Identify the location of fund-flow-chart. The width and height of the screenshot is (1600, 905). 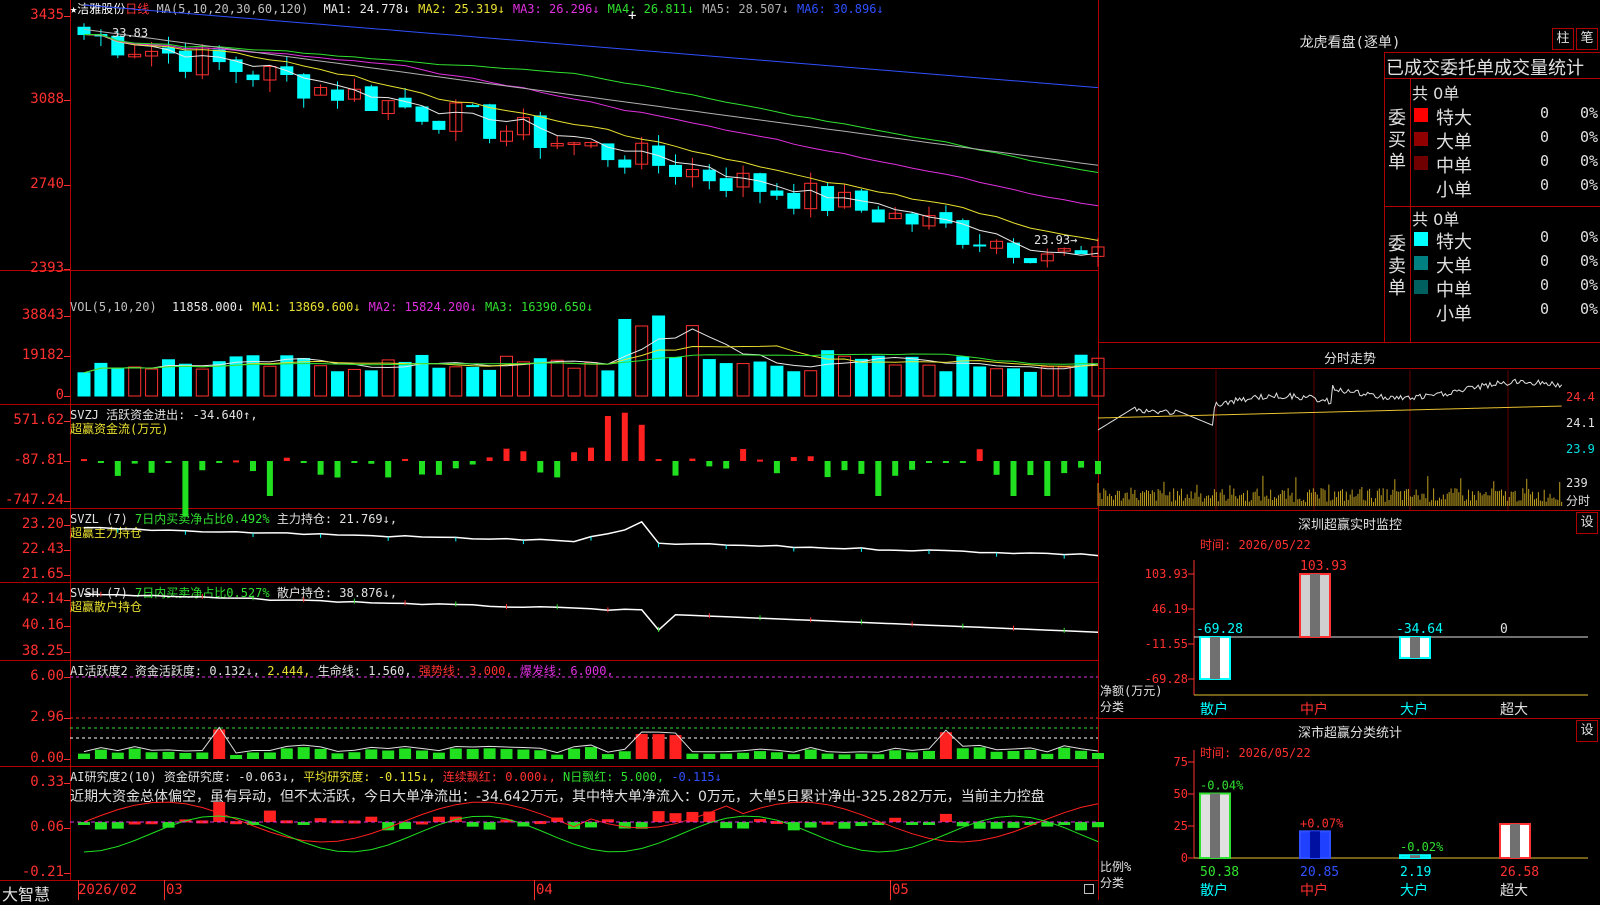
(550, 460).